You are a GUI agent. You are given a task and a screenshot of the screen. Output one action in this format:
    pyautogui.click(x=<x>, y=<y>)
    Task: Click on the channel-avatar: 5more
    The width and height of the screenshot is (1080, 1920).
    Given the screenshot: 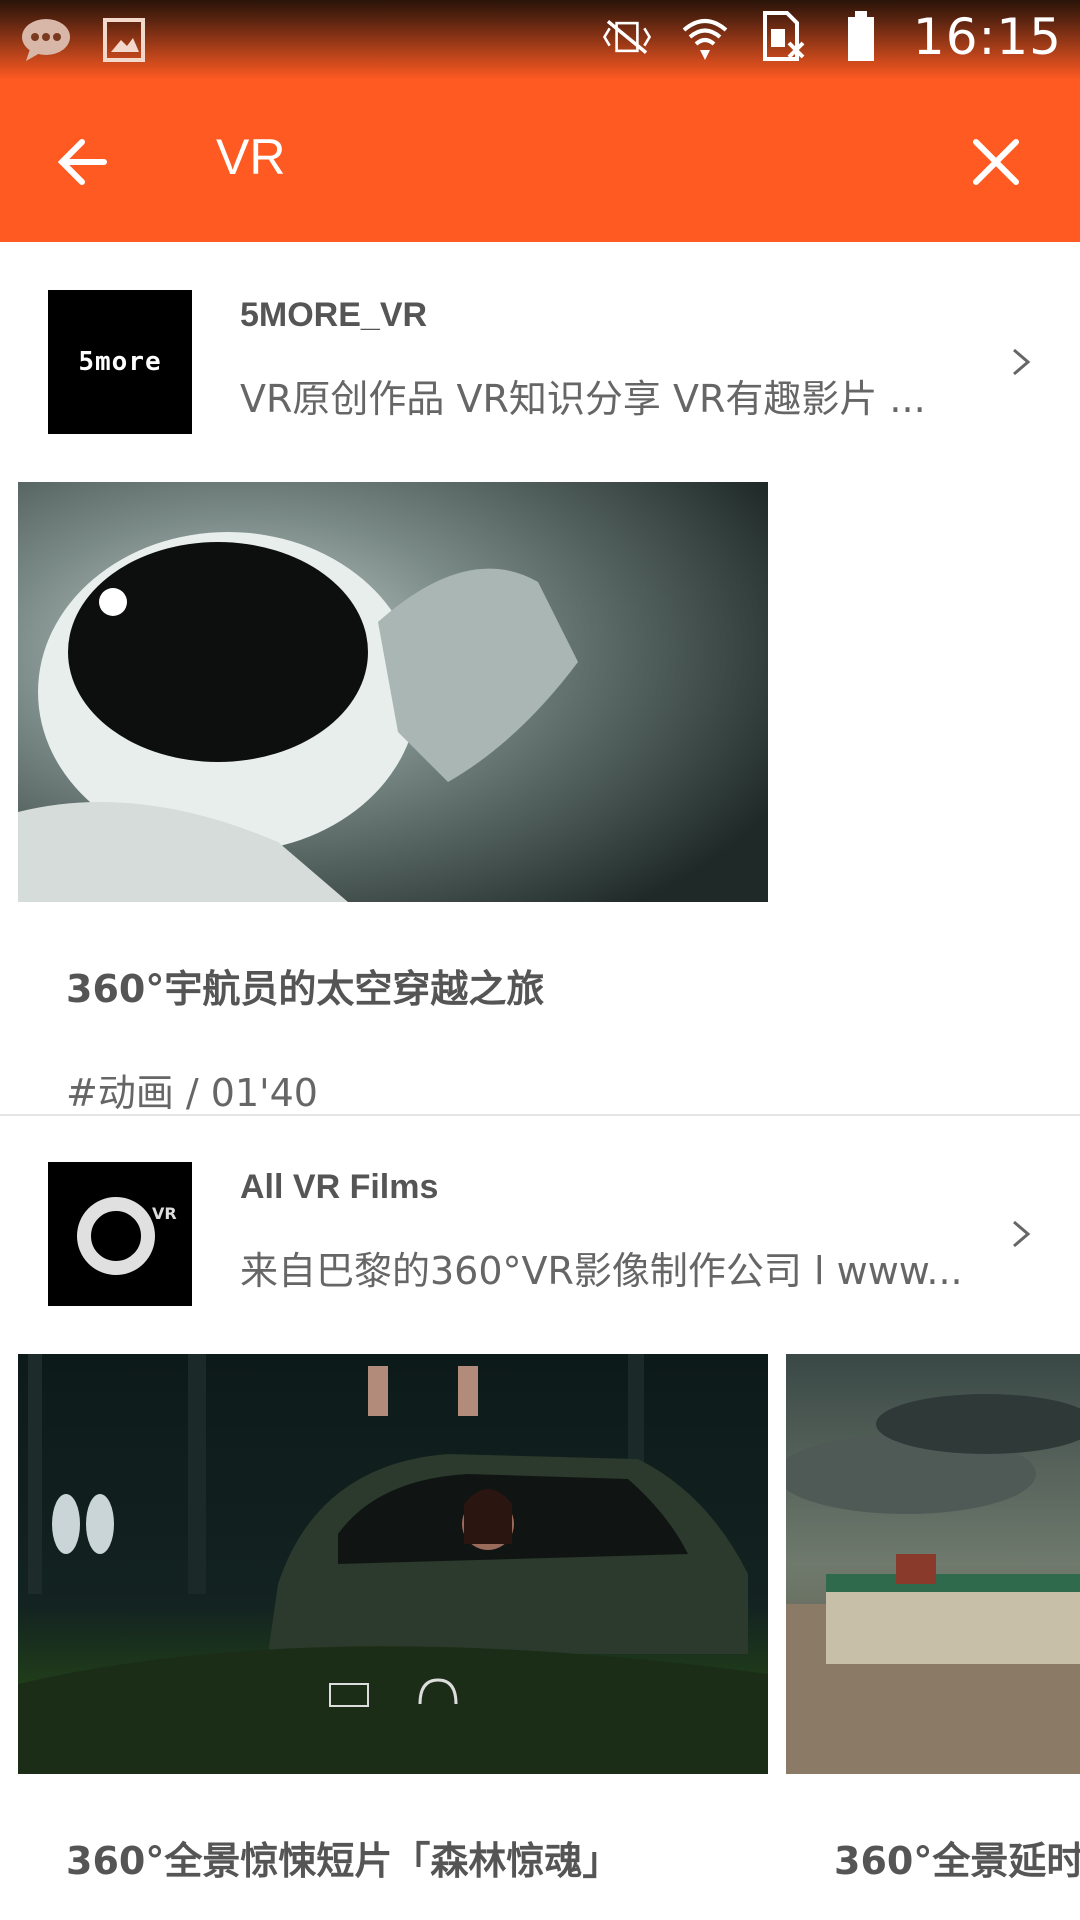 What is the action you would take?
    pyautogui.click(x=120, y=362)
    